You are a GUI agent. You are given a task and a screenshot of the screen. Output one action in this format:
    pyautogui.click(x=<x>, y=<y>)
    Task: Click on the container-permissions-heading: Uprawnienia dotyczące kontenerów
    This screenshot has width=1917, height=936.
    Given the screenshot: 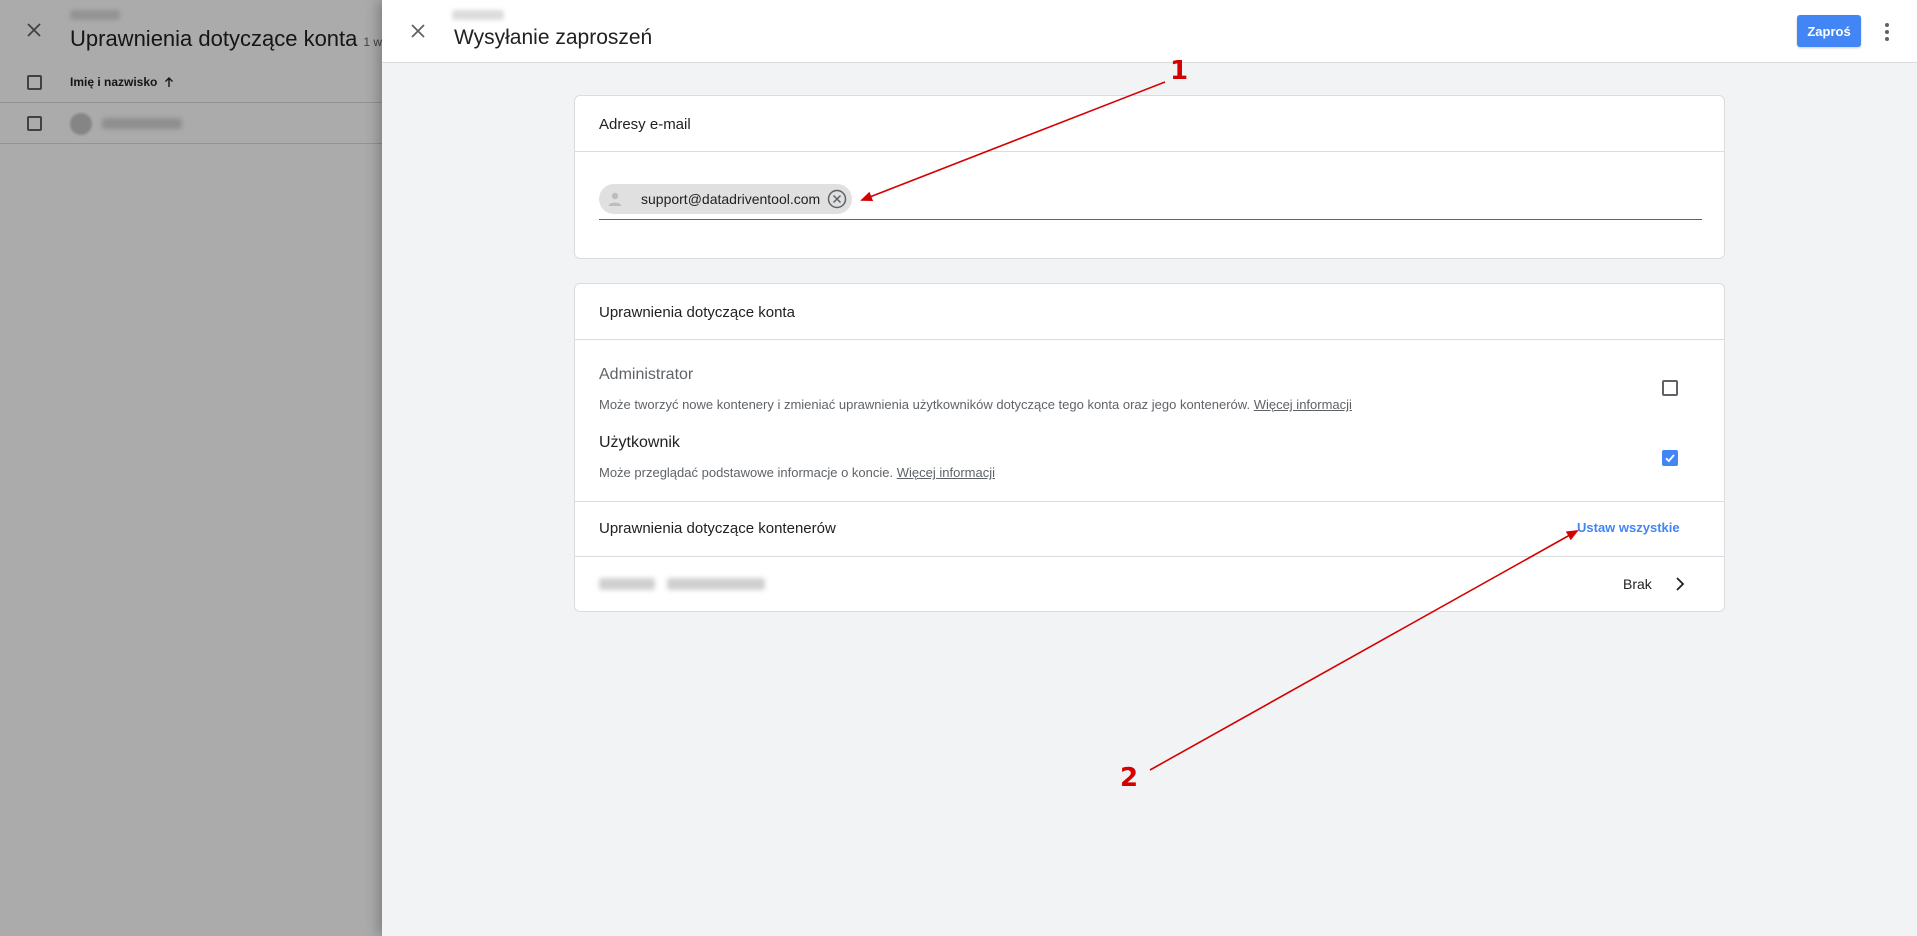 What is the action you would take?
    pyautogui.click(x=717, y=528)
    